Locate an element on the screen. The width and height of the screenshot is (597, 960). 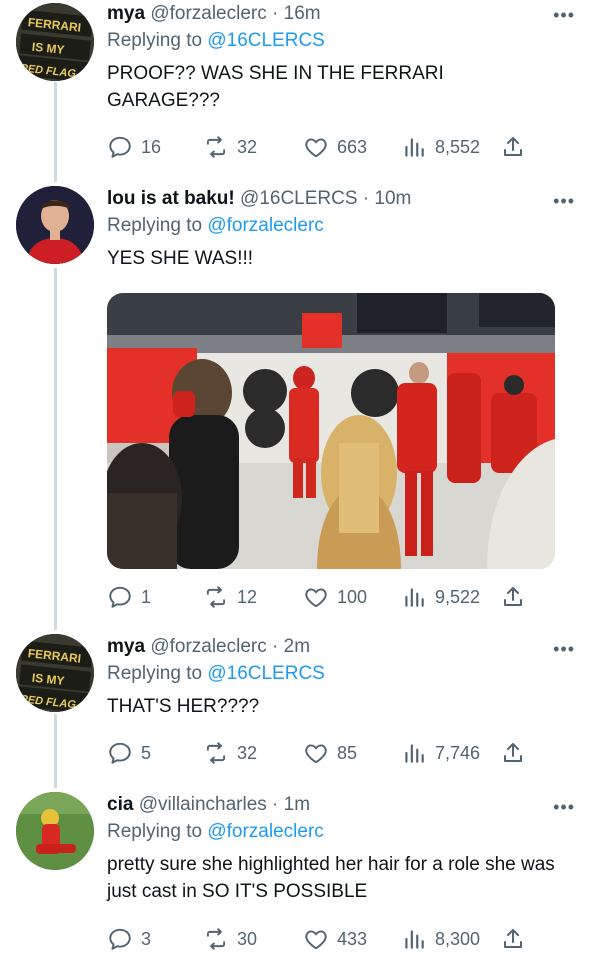
reply-count: 1 is located at coordinates (146, 596).